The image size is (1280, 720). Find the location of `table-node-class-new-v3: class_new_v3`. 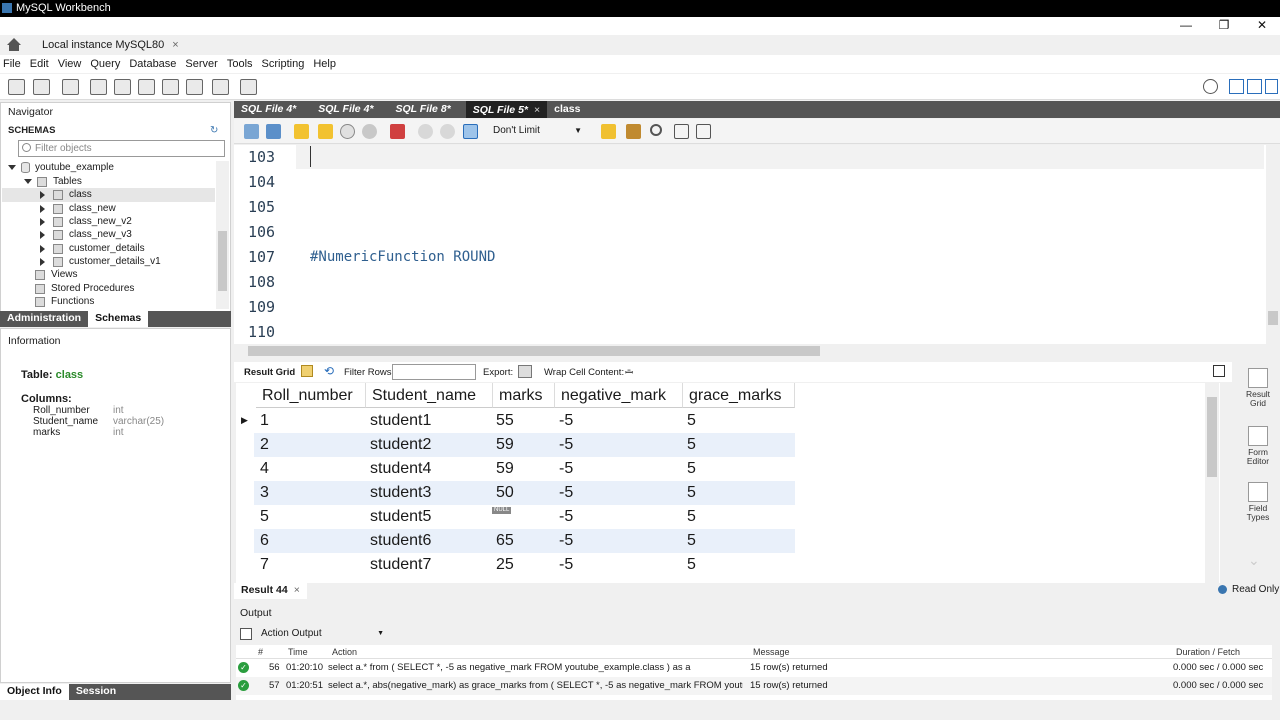

table-node-class-new-v3: class_new_v3 is located at coordinates (86, 234).